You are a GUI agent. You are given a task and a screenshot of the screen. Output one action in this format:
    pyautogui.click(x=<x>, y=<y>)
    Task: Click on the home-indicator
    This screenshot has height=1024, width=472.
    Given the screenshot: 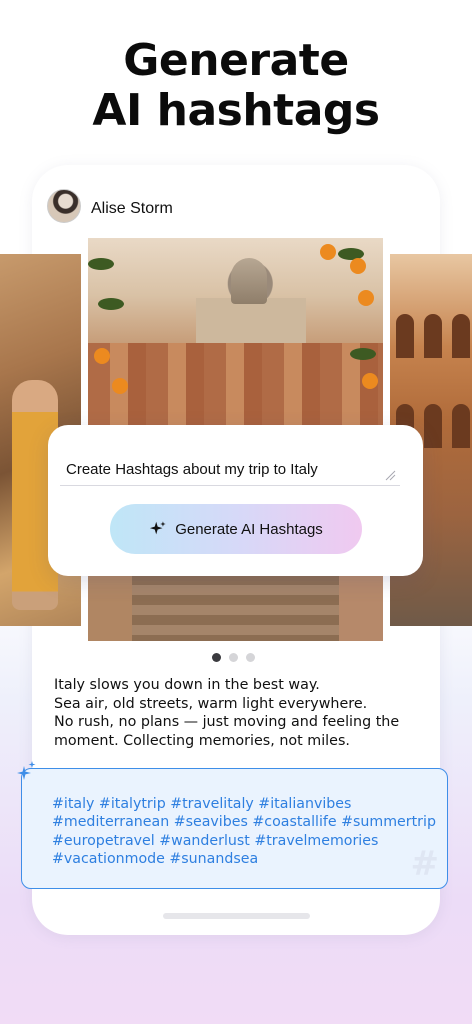 What is the action you would take?
    pyautogui.click(x=236, y=916)
    